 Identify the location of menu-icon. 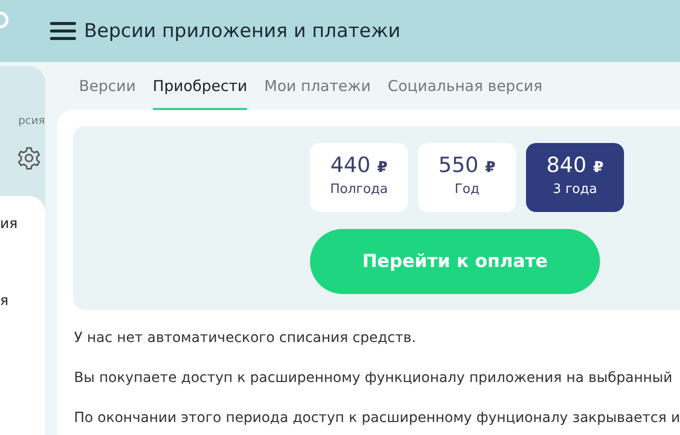
(63, 31).